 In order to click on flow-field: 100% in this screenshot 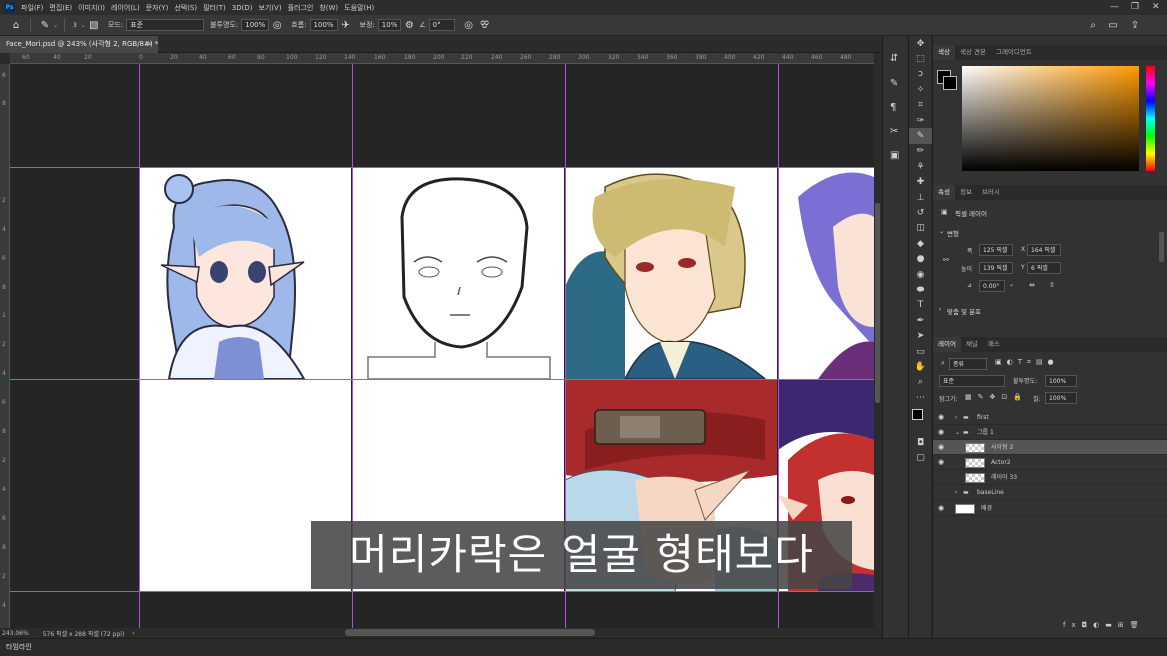, I will do `click(323, 25)`.